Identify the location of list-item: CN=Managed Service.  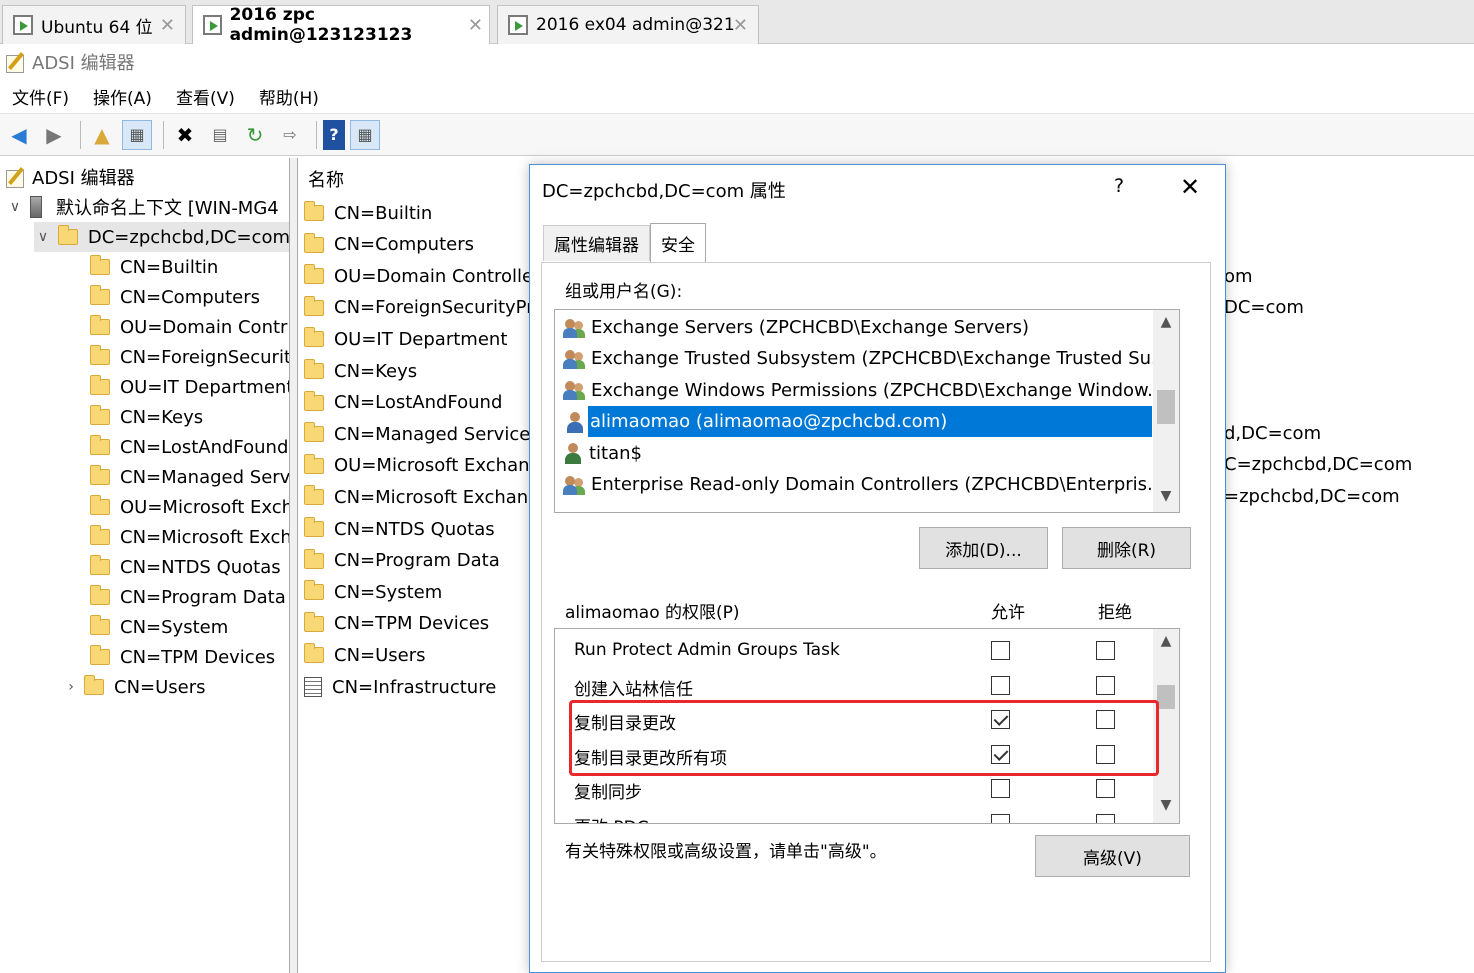
(417, 434).